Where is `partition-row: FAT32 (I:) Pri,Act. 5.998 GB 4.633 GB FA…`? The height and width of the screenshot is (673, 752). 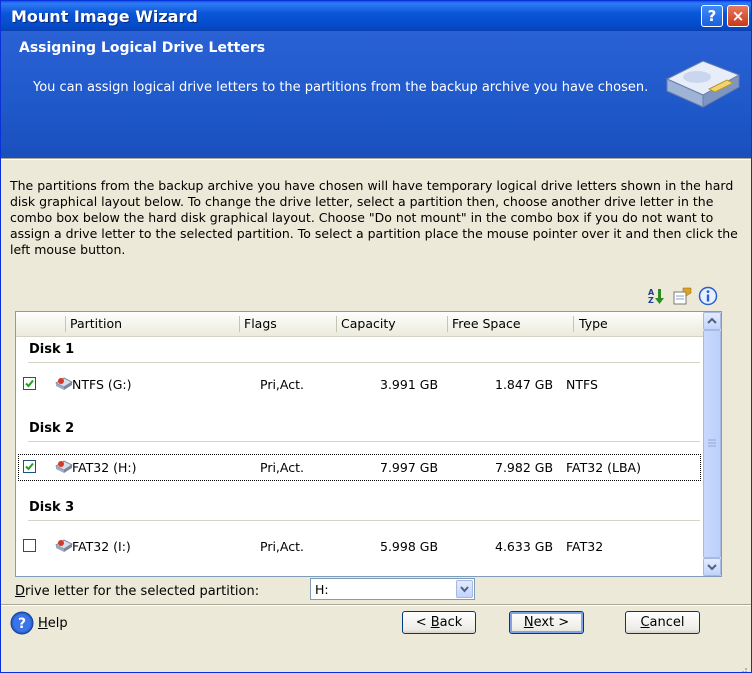
partition-row: FAT32 (I:) Pri,Act. 5.998 GB 4.633 GB FA… is located at coordinates (359, 546).